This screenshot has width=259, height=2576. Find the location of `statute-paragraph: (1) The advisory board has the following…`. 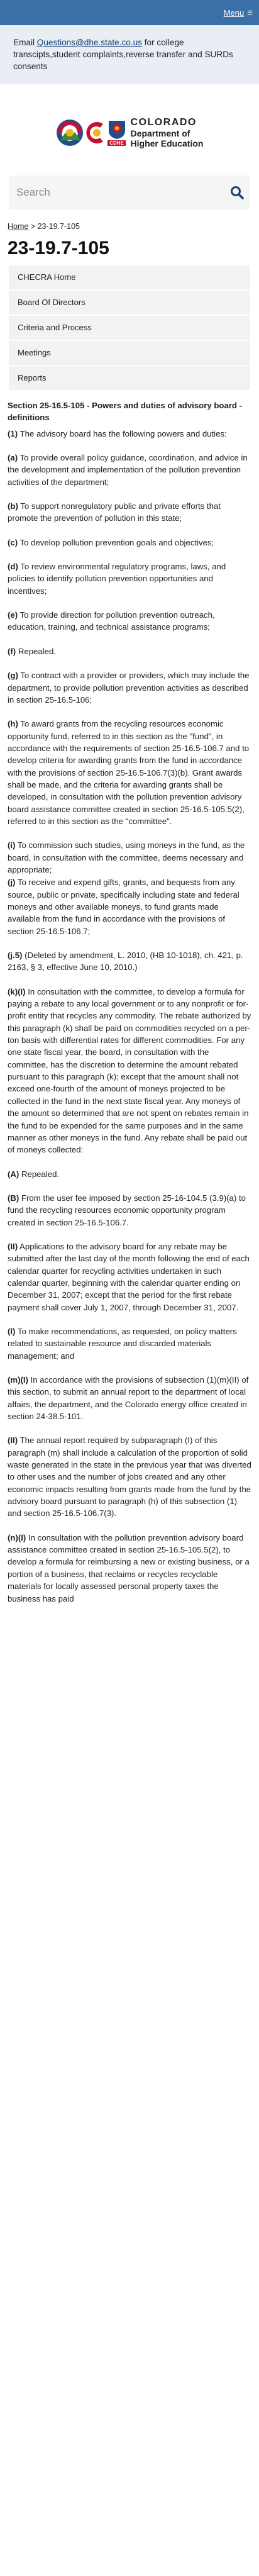

statute-paragraph: (1) The advisory board has the following… is located at coordinates (129, 434).